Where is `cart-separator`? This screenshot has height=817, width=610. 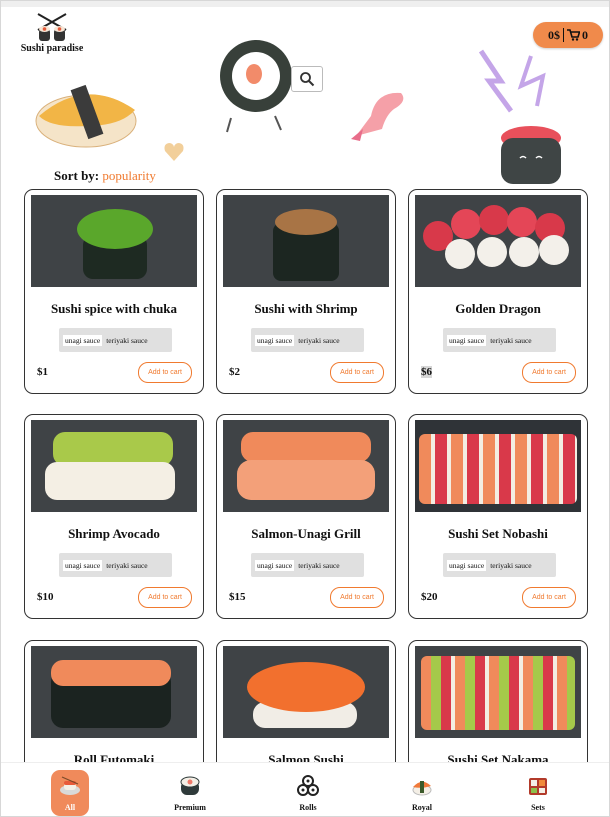
cart-separator is located at coordinates (563, 35).